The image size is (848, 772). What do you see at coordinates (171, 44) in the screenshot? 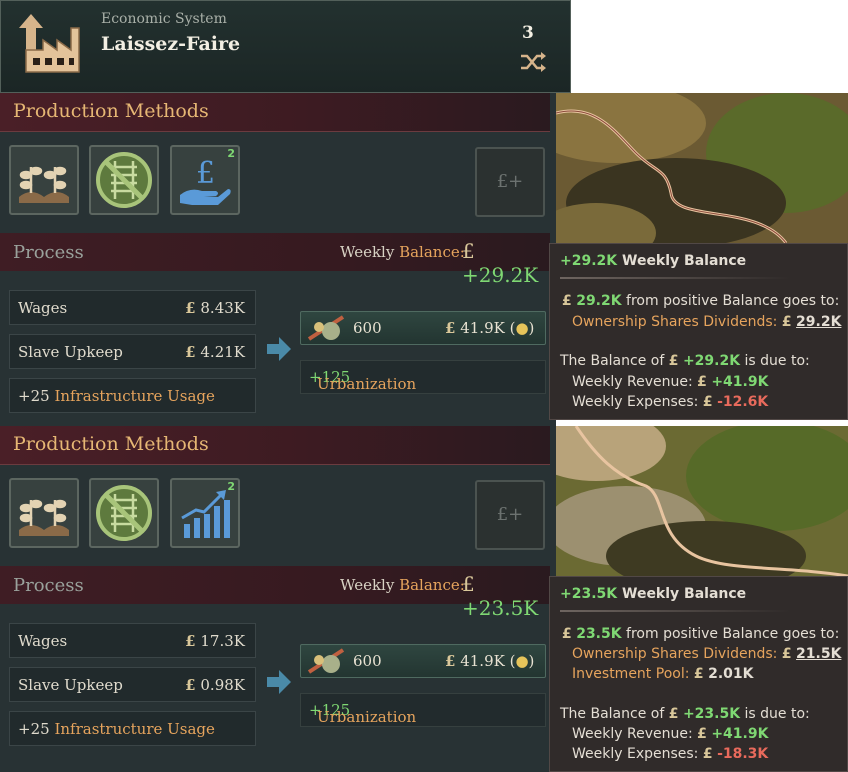
I see `header-title: Laissez-Faire` at bounding box center [171, 44].